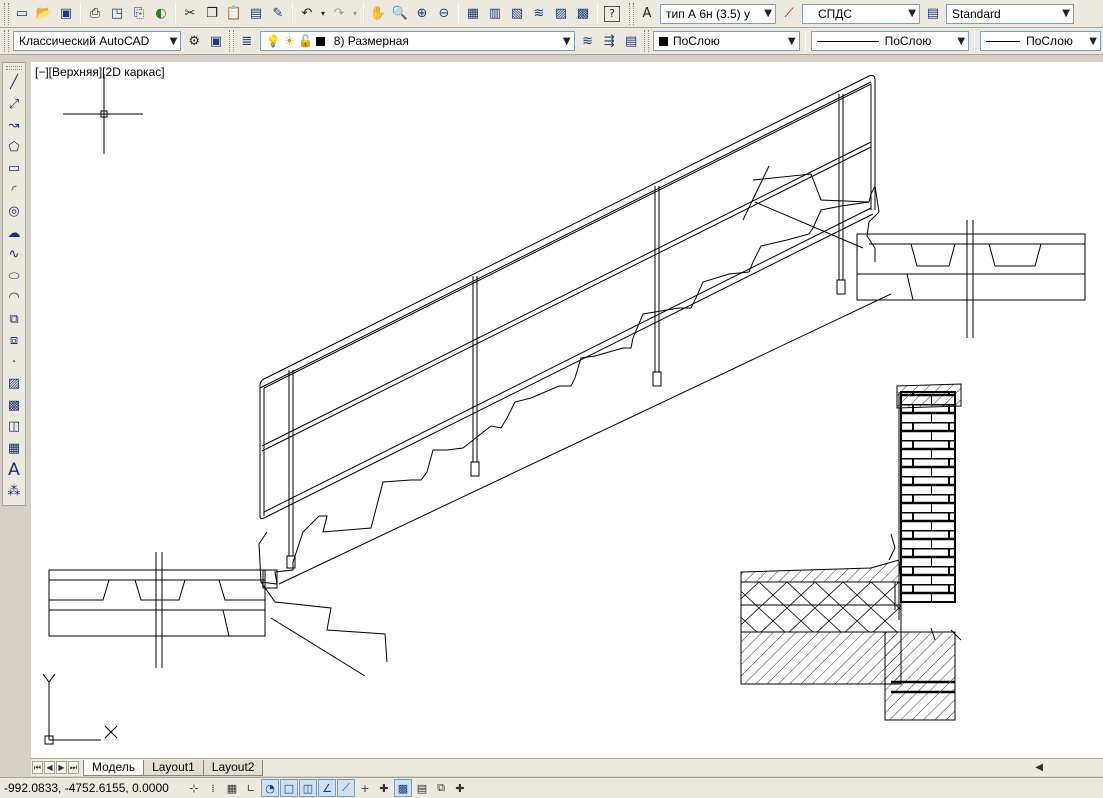  What do you see at coordinates (14, 191) in the screenshot?
I see `arc-icon: ◜` at bounding box center [14, 191].